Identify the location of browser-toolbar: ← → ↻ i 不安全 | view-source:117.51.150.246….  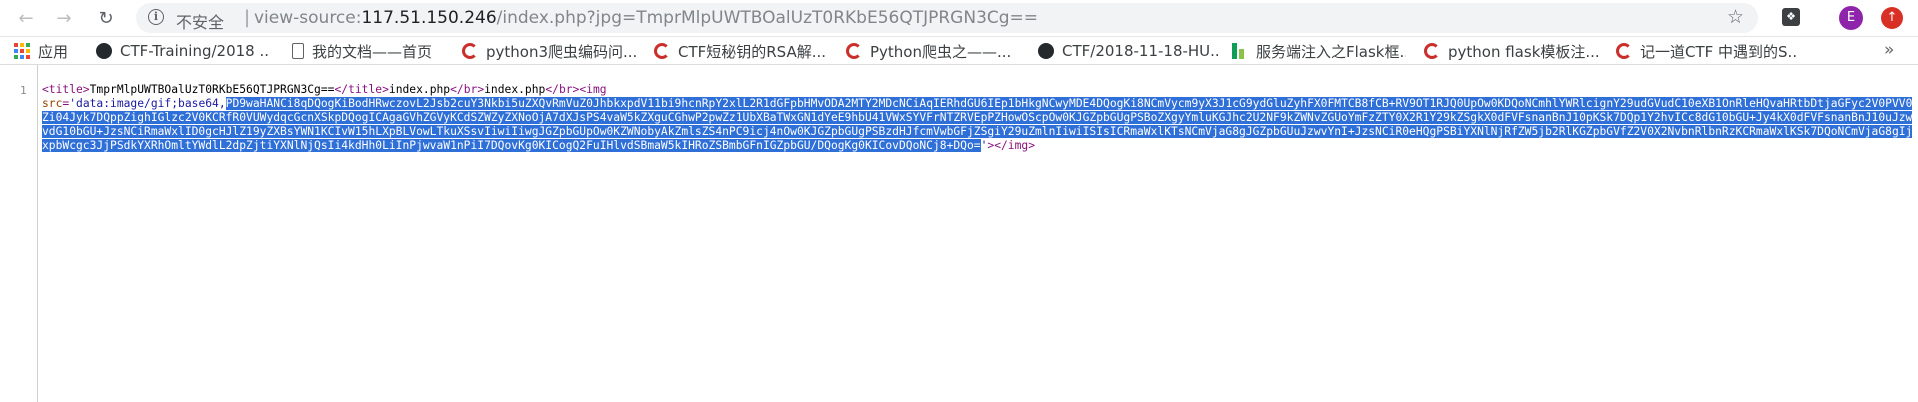
(959, 18).